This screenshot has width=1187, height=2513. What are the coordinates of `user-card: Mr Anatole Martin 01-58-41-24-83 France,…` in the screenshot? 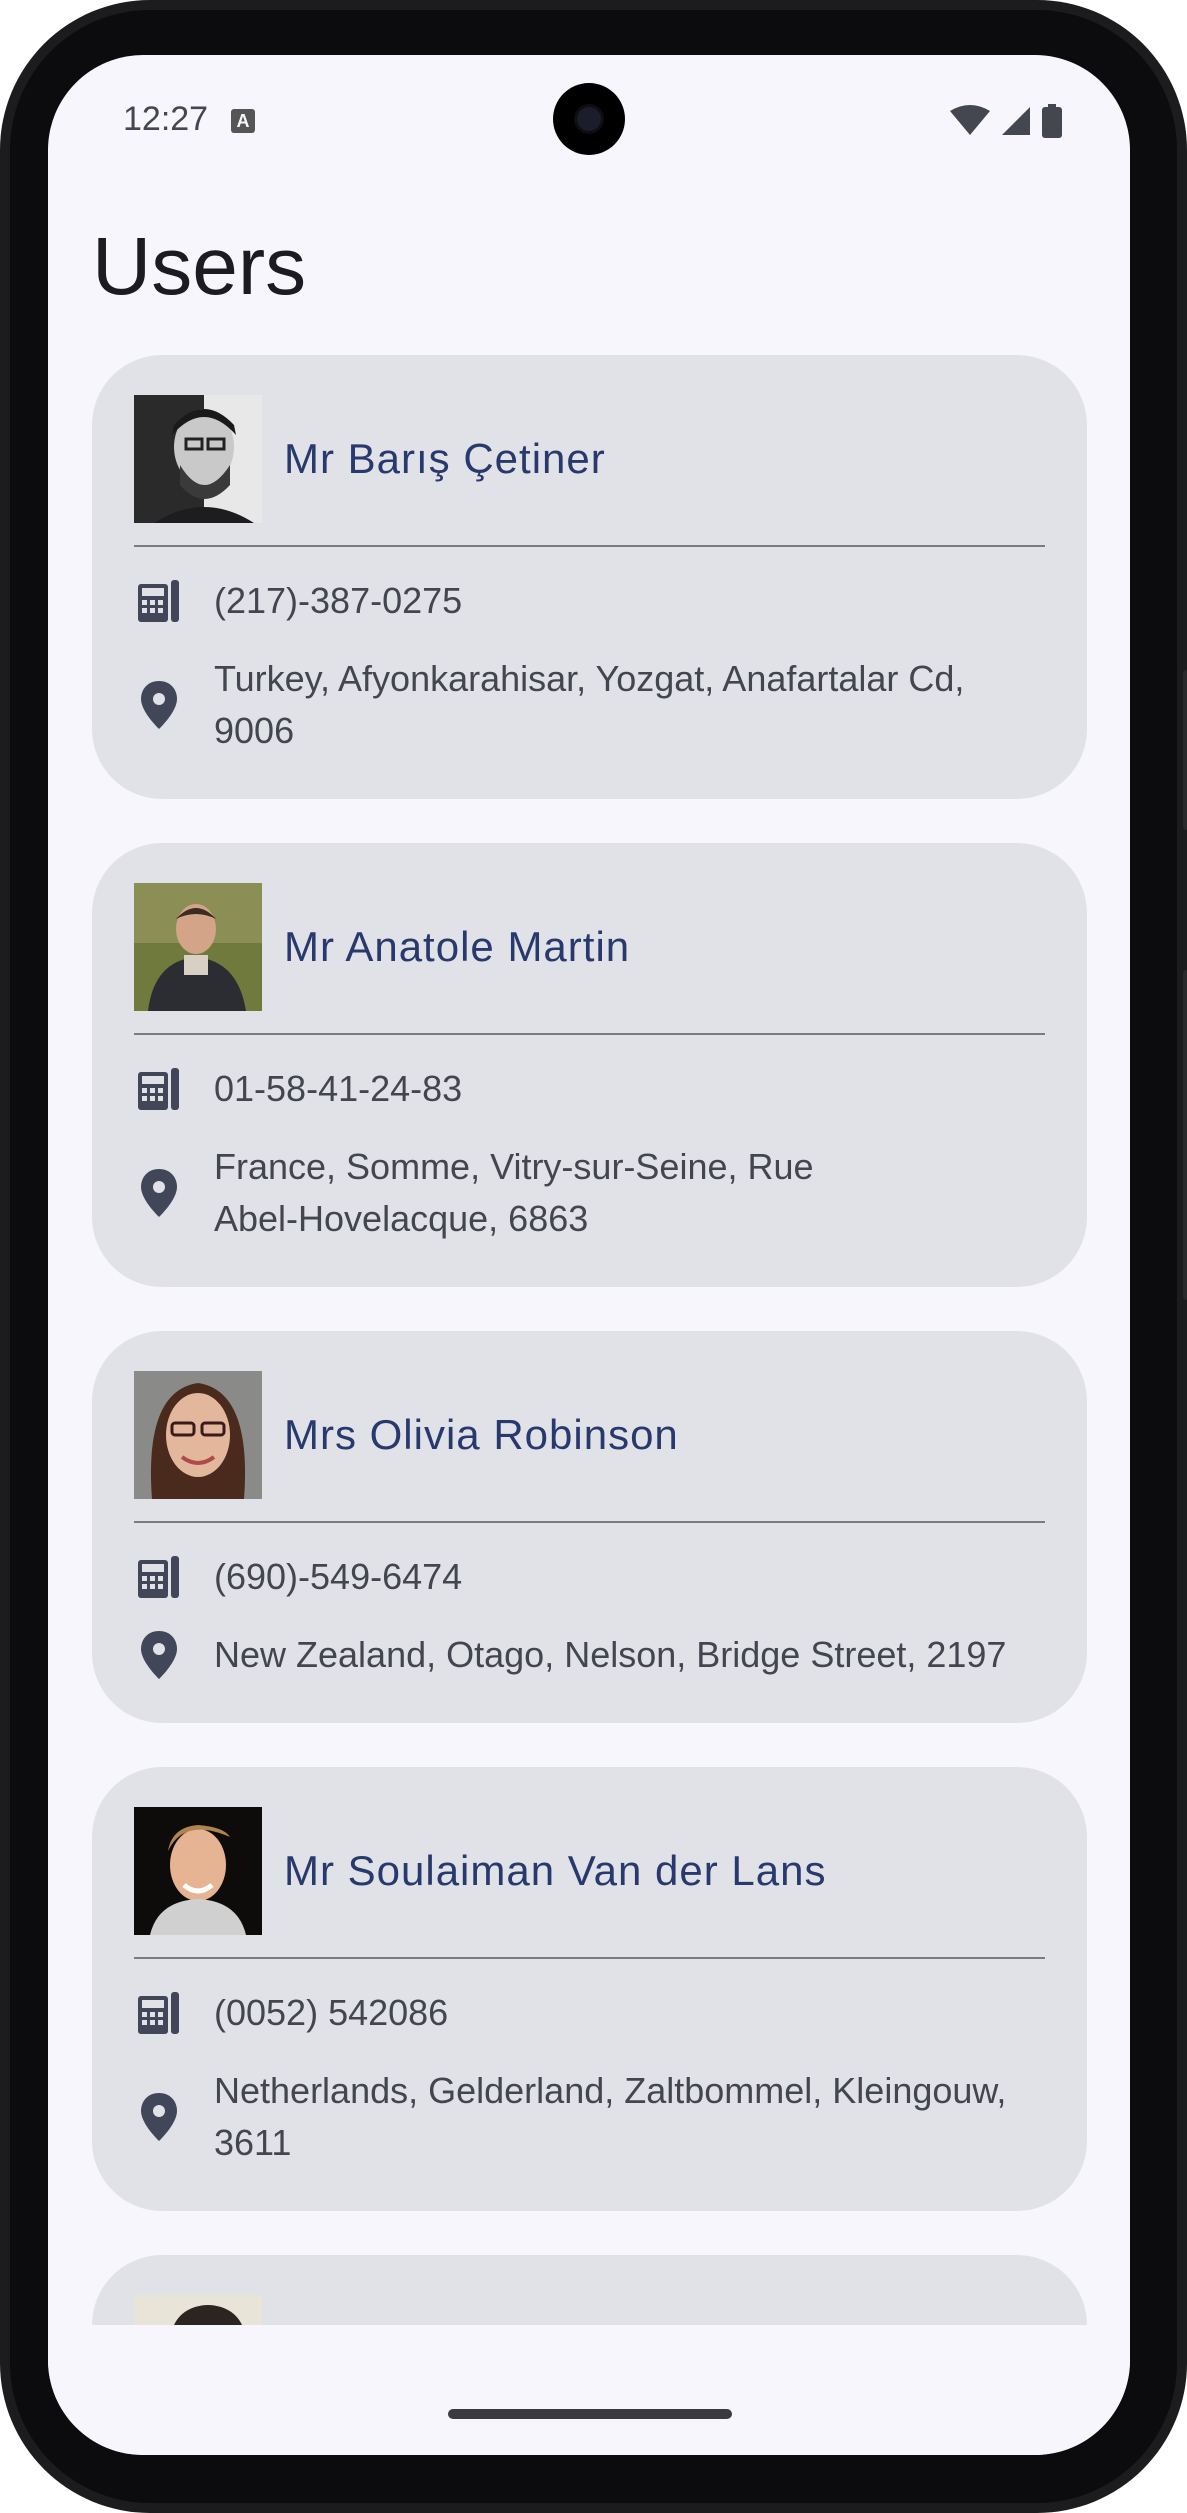 It's located at (589, 1065).